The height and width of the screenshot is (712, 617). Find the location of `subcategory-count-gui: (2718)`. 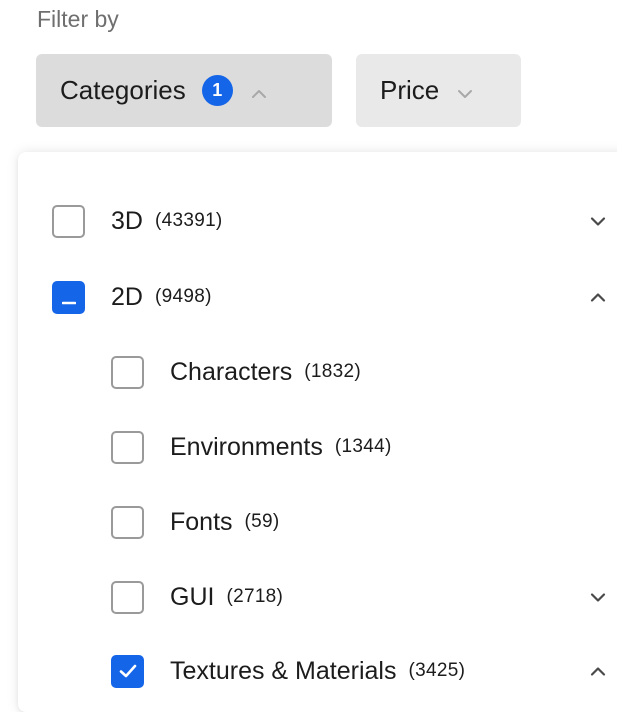

subcategory-count-gui: (2718) is located at coordinates (255, 596).